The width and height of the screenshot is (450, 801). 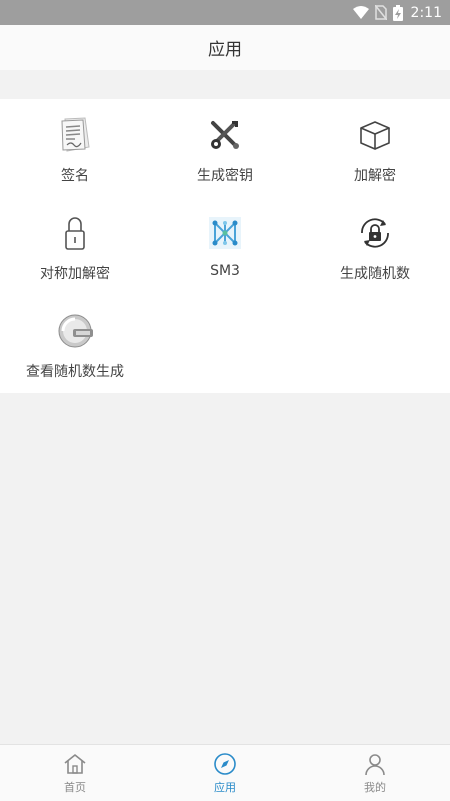 What do you see at coordinates (375, 233) in the screenshot?
I see `random-lock-icon` at bounding box center [375, 233].